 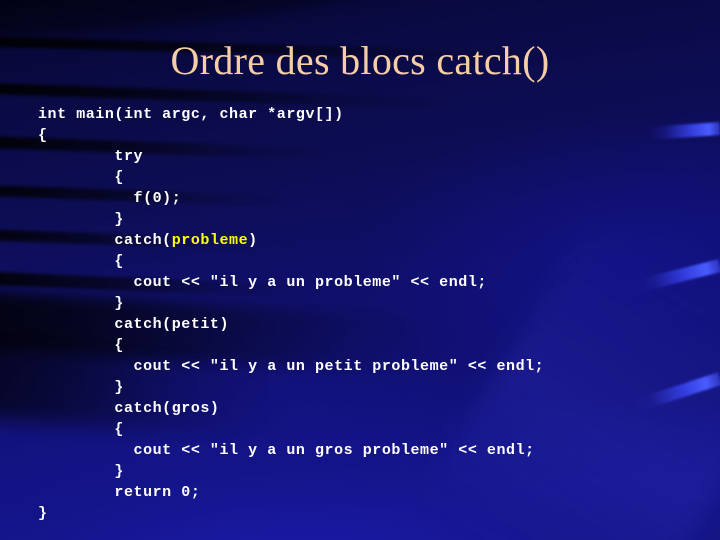 What do you see at coordinates (368, 114) in the screenshot?
I see `code-line: int main(int argc, char *argv[])` at bounding box center [368, 114].